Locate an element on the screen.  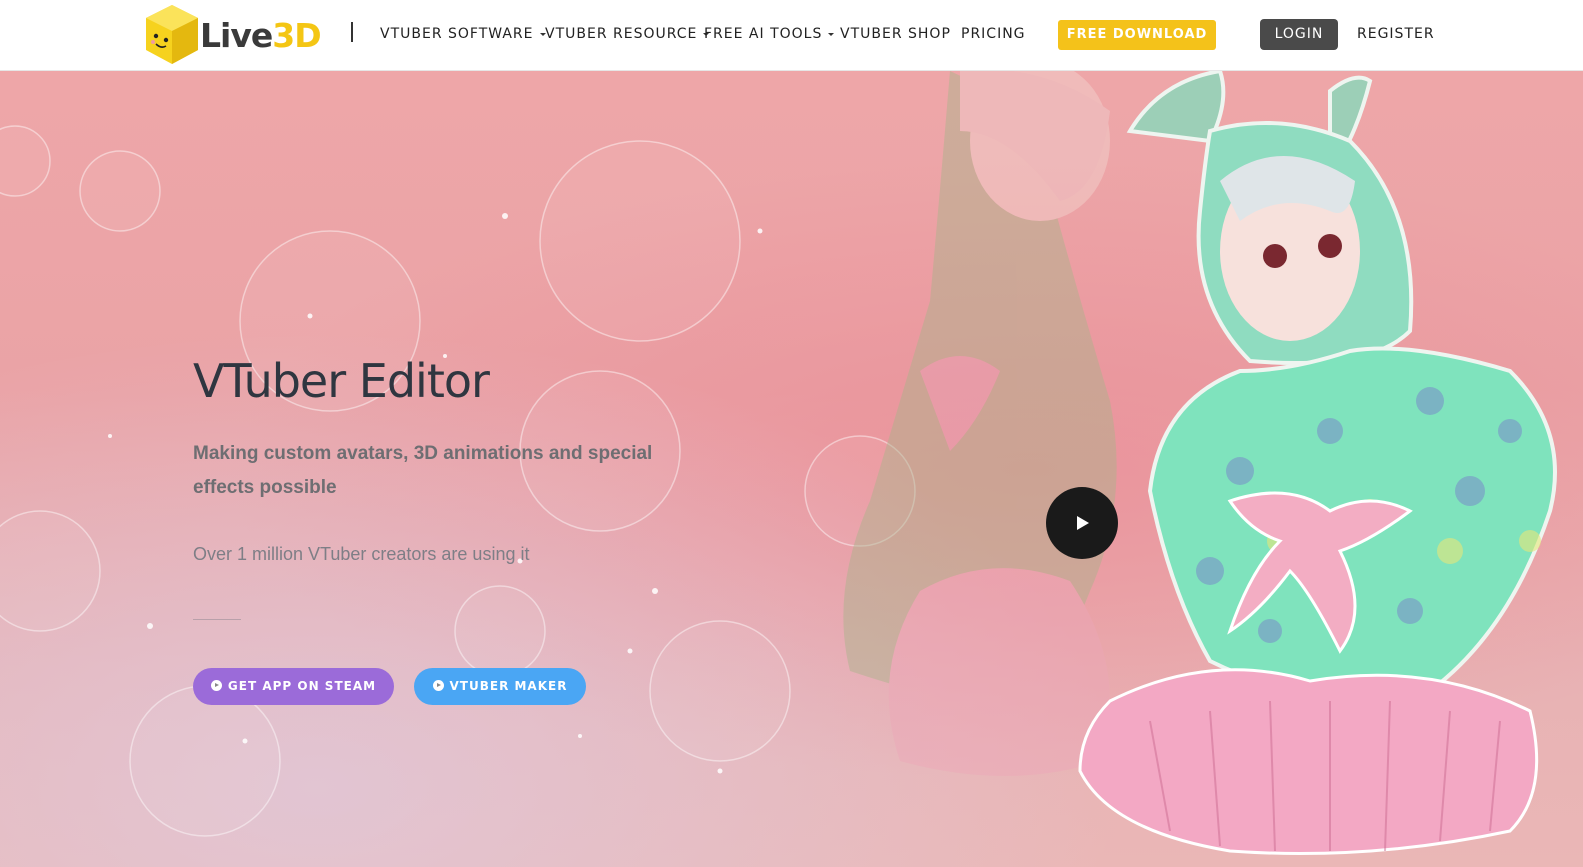
hero-title: VTuber Editor is located at coordinates (341, 381).